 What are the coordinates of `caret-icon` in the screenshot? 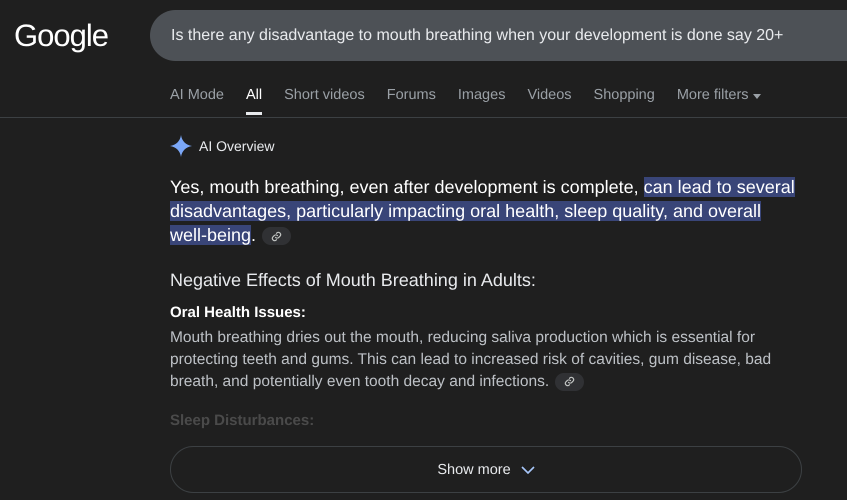 It's located at (756, 96).